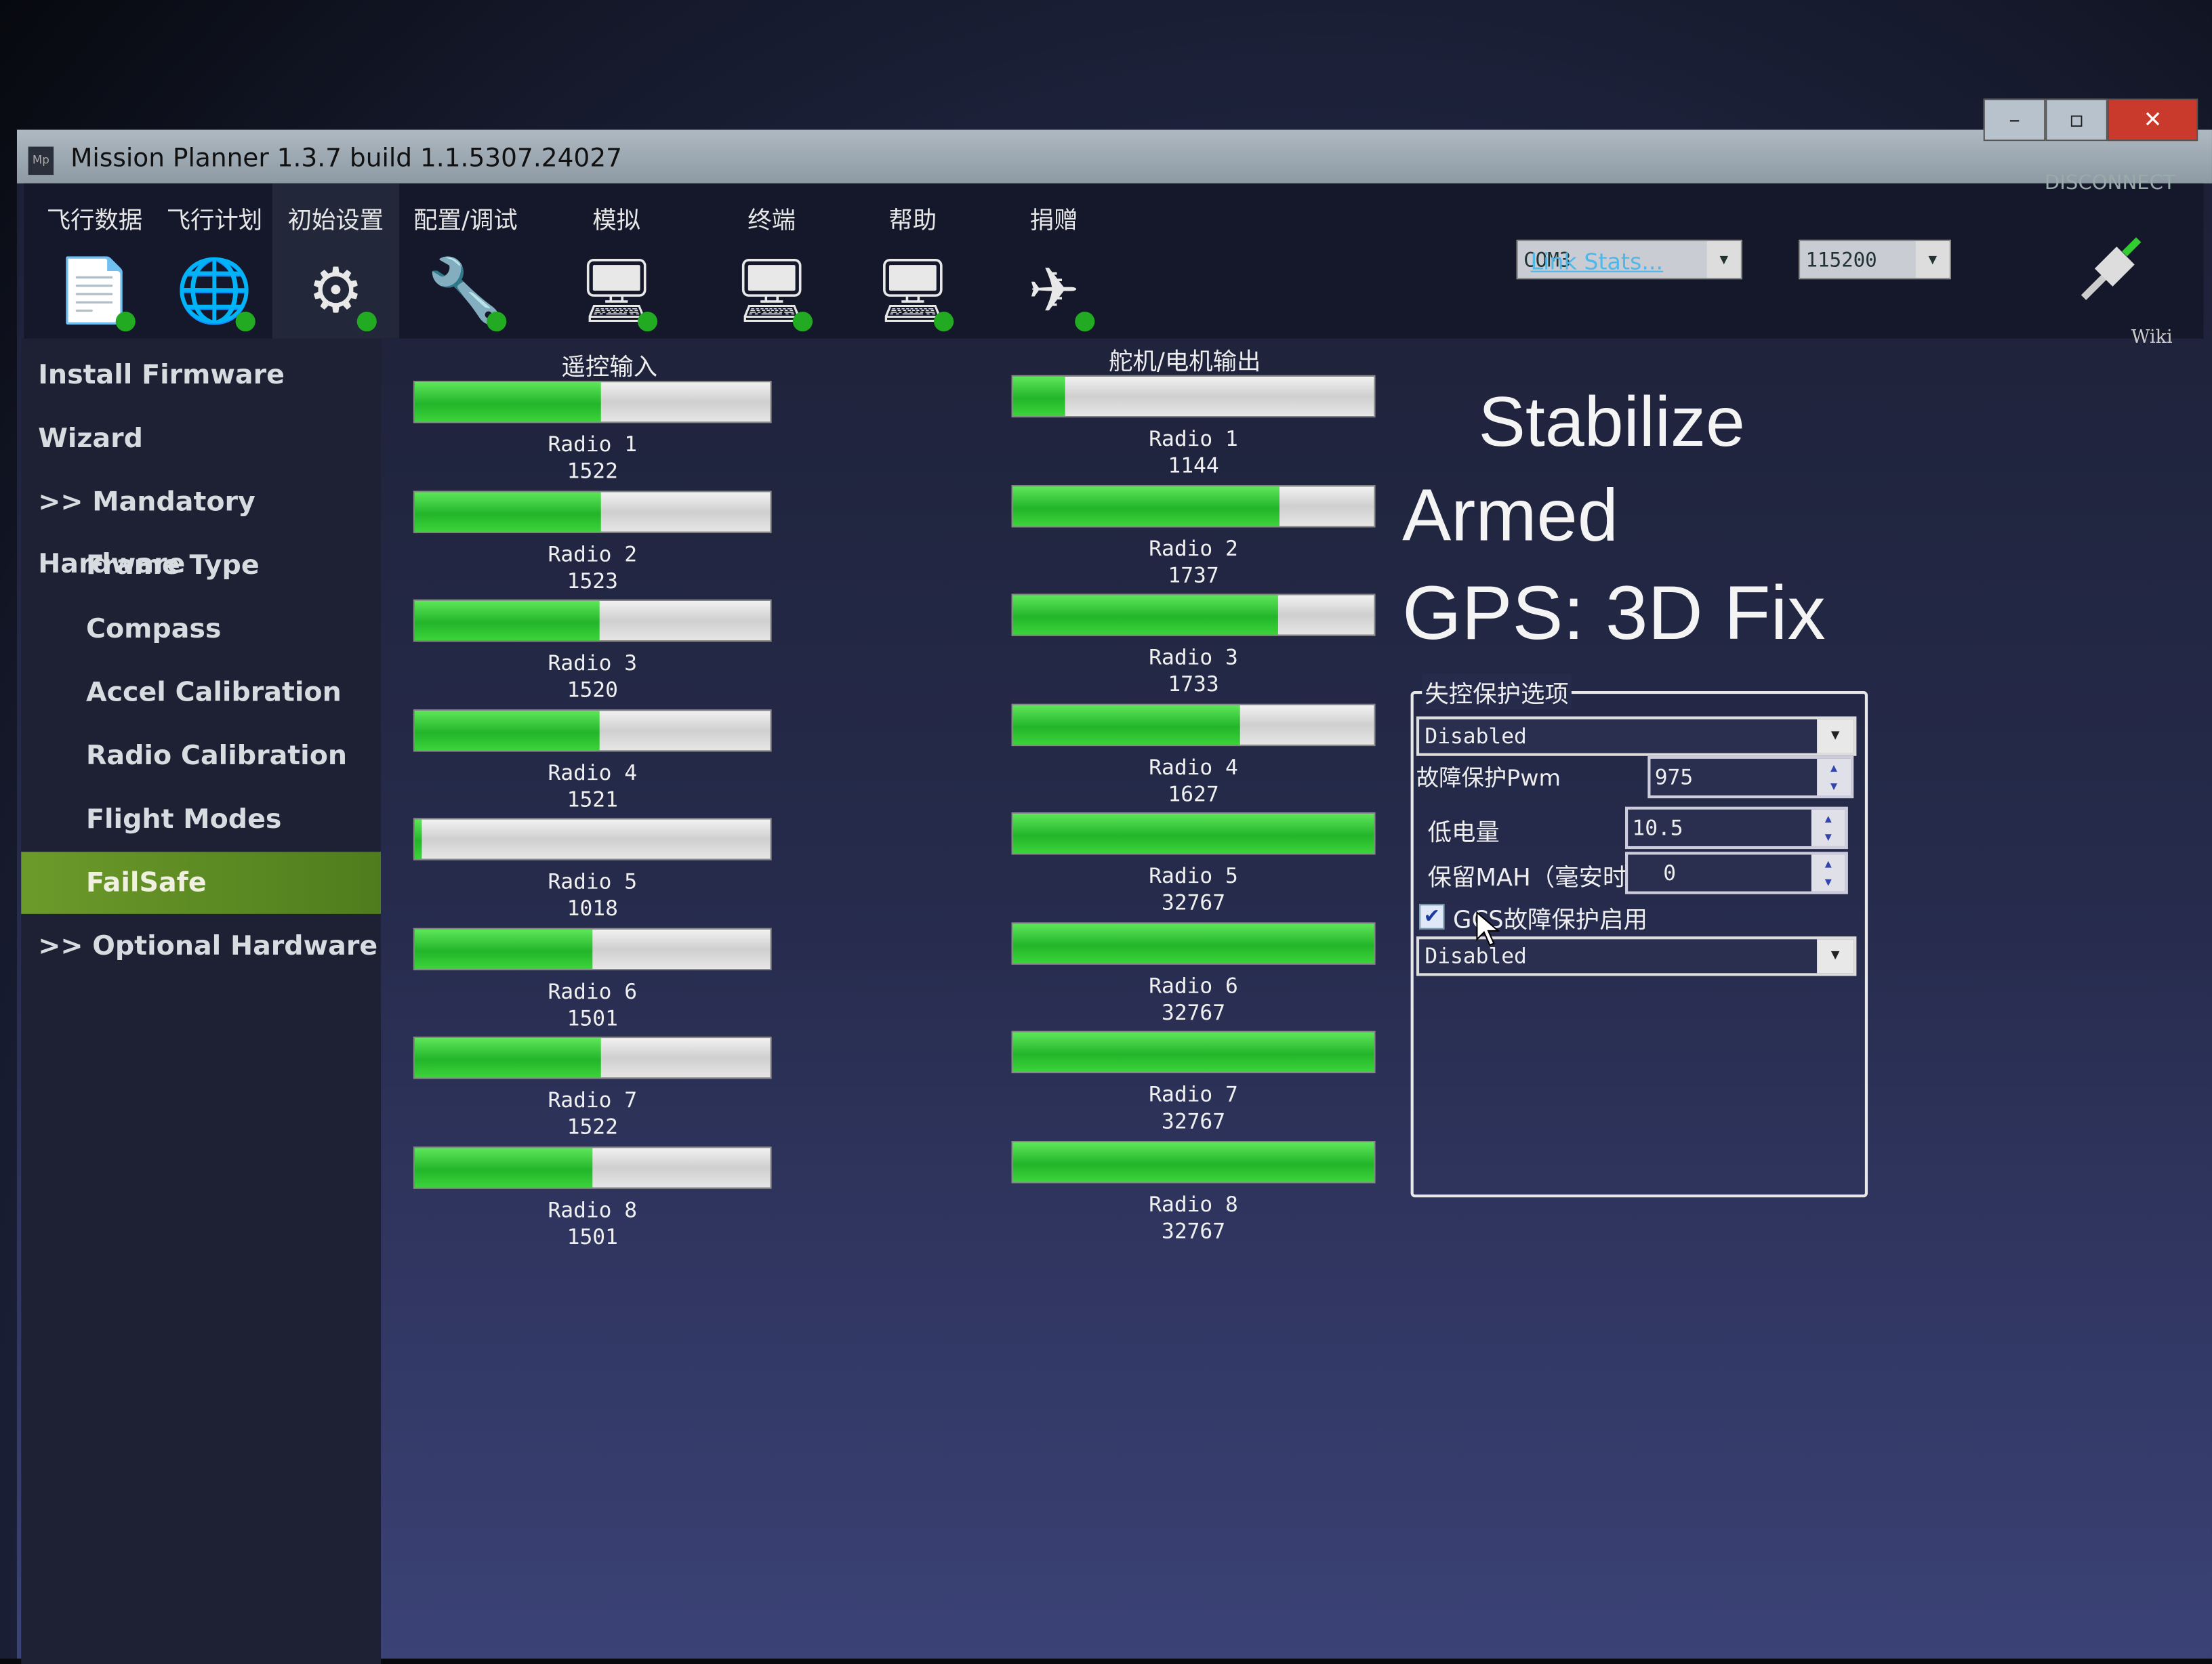 The image size is (2212, 1664). I want to click on channel-name: Radio 5, so click(593, 881).